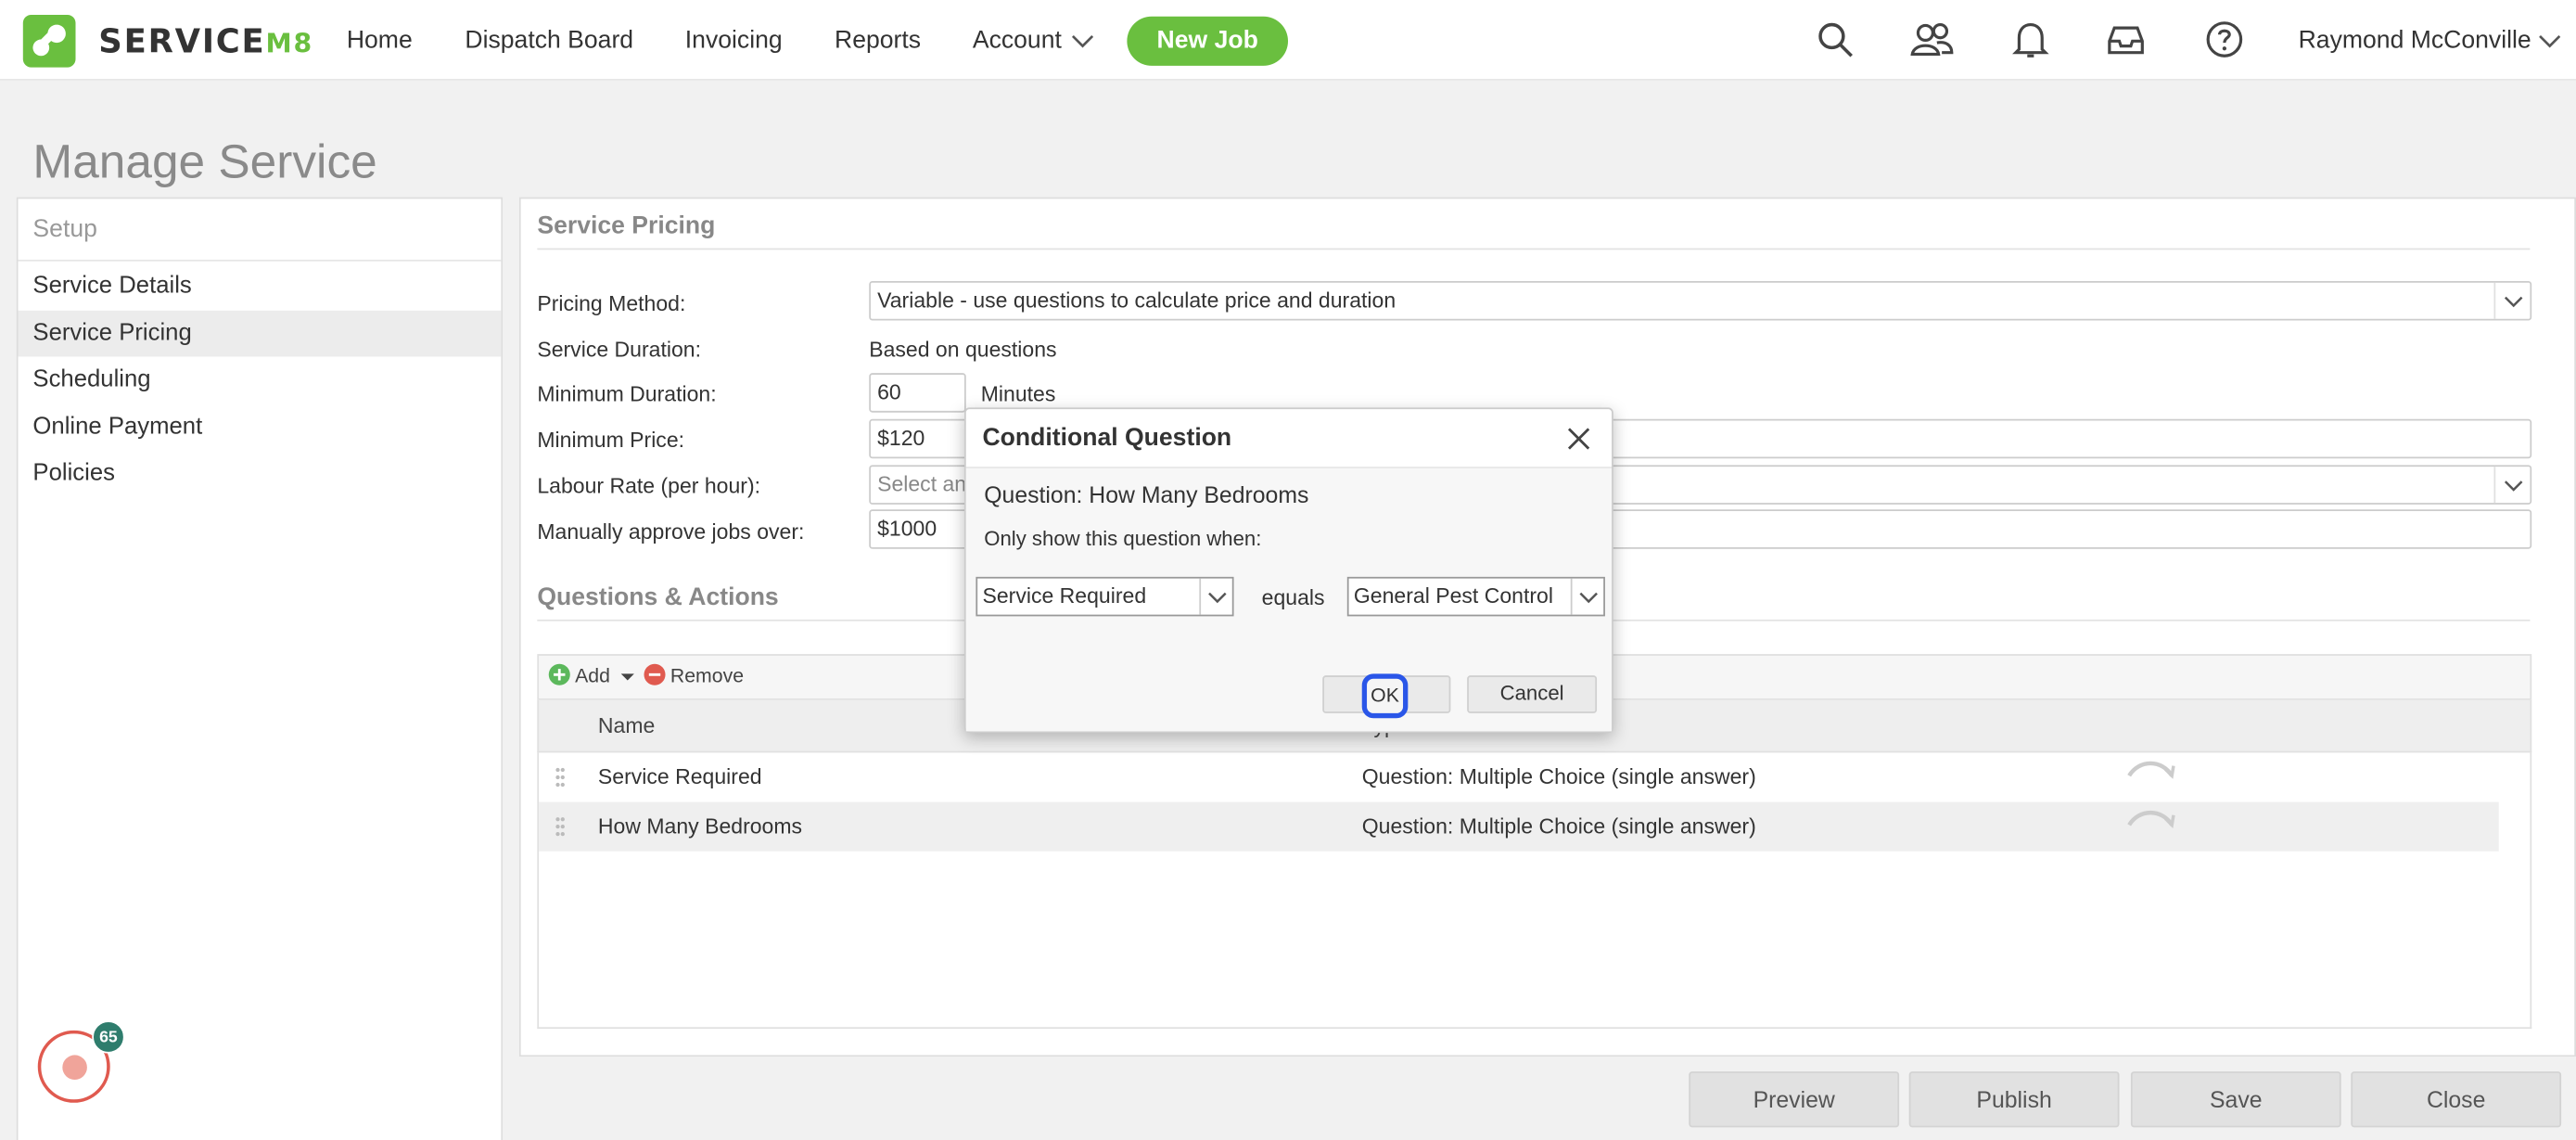 This screenshot has height=1140, width=2576. Describe the element at coordinates (259, 473) in the screenshot. I see `sidebar-item-policies: Policies` at that location.